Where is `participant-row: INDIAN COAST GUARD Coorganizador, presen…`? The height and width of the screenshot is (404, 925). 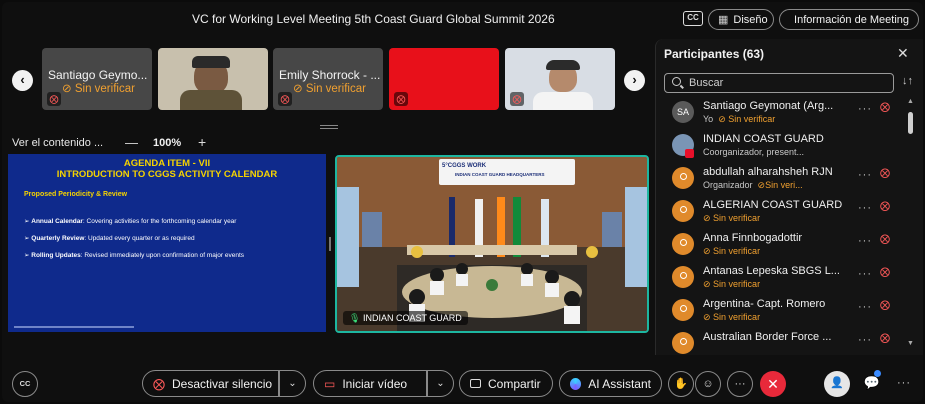
participant-row: INDIAN COAST GUARD Coorganizador, presen… is located at coordinates (789, 146).